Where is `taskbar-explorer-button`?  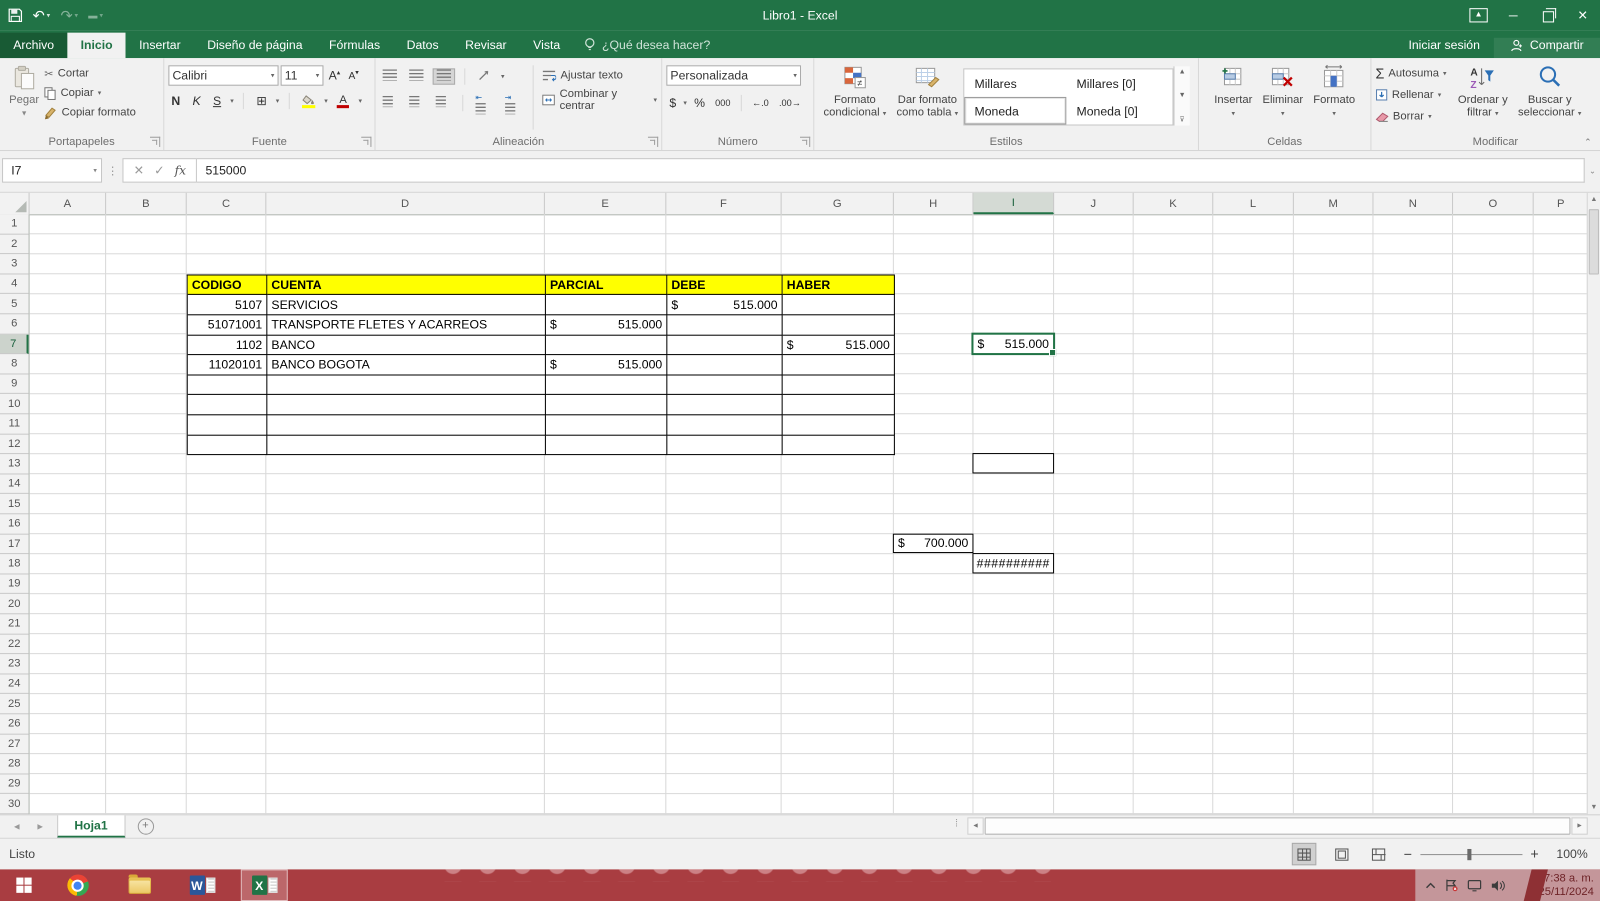
taskbar-explorer-button is located at coordinates (139, 885).